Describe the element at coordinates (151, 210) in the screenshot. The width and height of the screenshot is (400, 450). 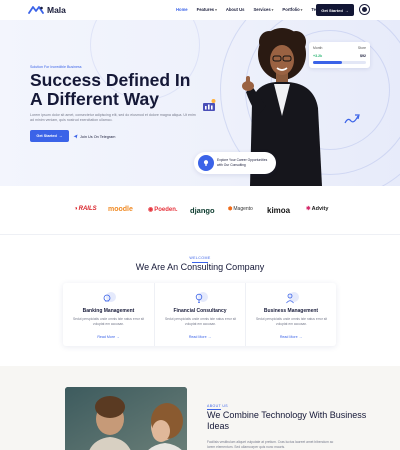
I see `poeden-icon: ◉` at that location.